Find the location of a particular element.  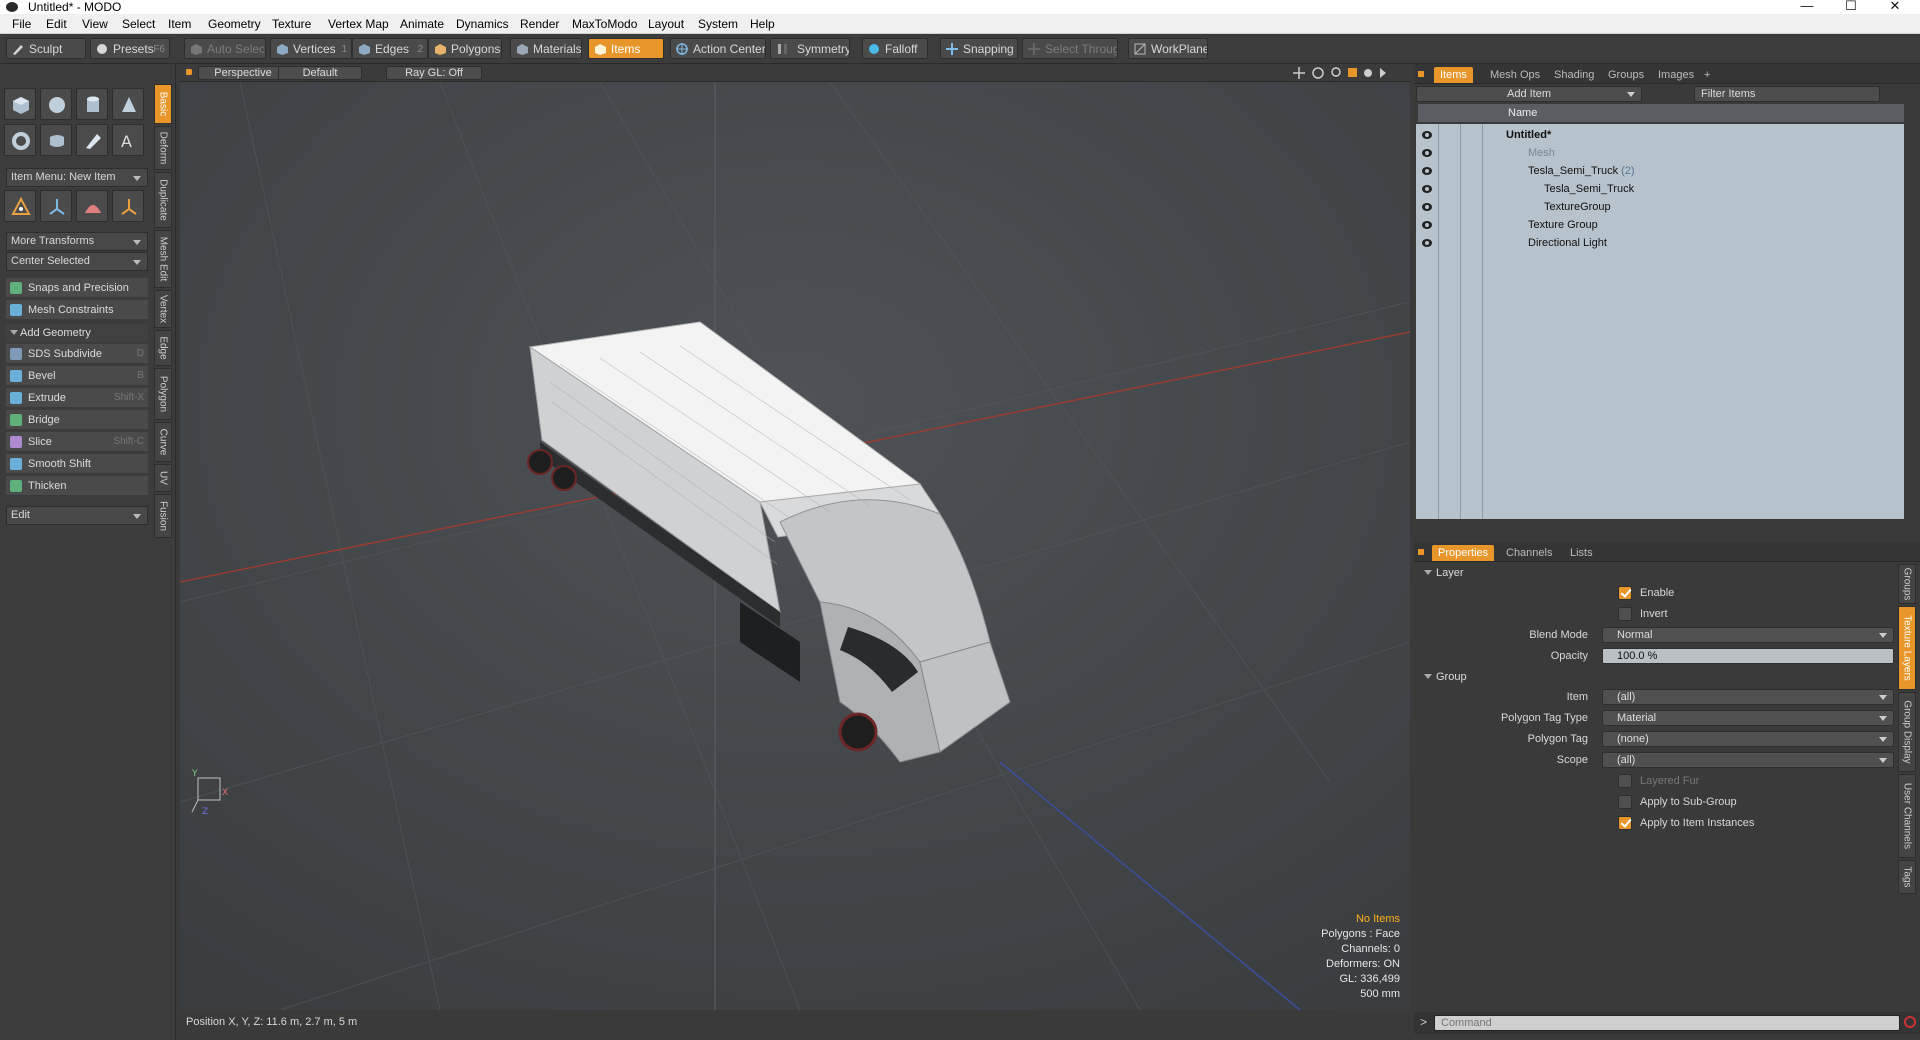

pen-primitive-button is located at coordinates (92, 140).